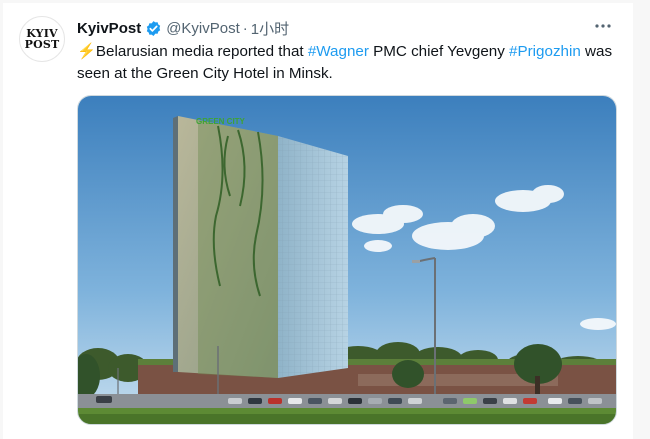  What do you see at coordinates (42, 44) in the screenshot?
I see `avatar-line-2: POST` at bounding box center [42, 44].